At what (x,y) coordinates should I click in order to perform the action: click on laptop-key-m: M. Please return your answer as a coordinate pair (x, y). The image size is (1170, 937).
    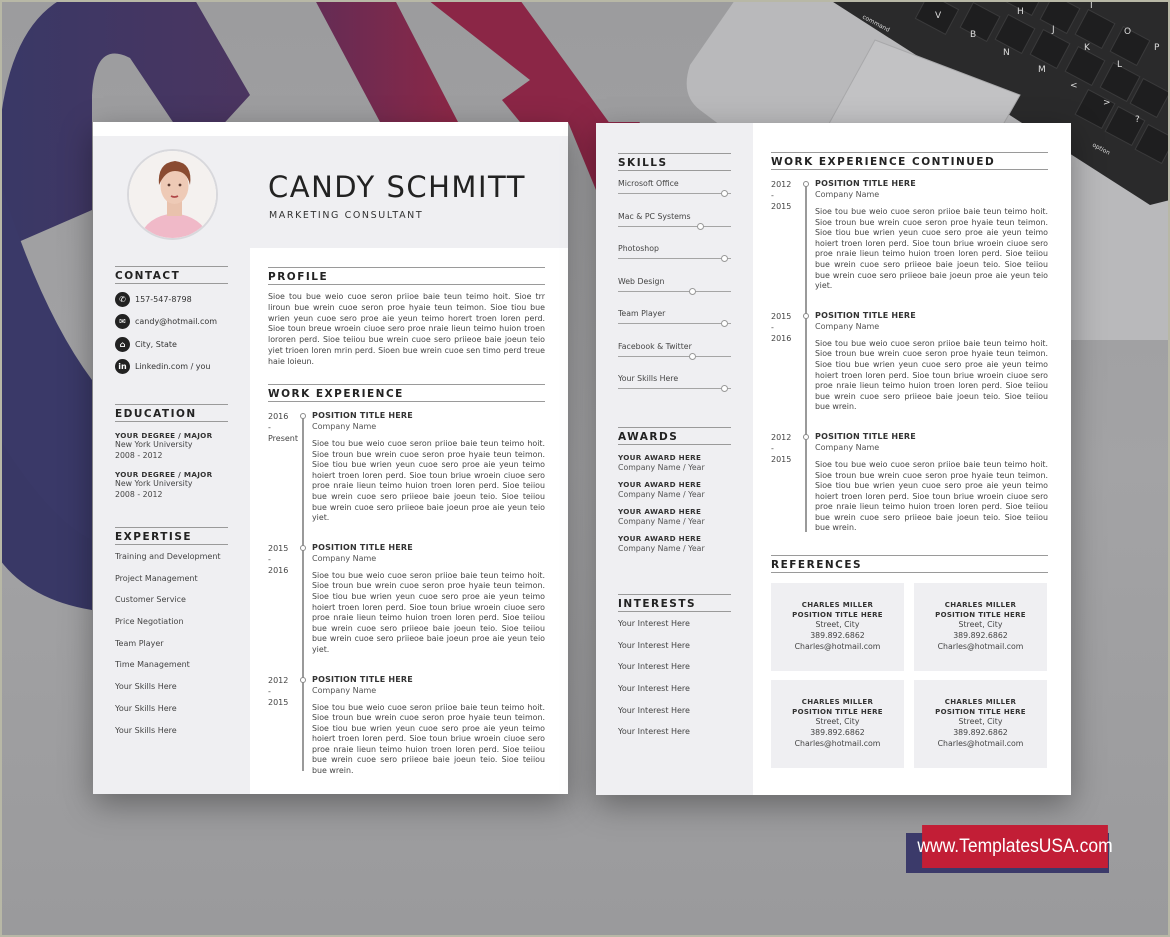
    Looking at the image, I should click on (1042, 70).